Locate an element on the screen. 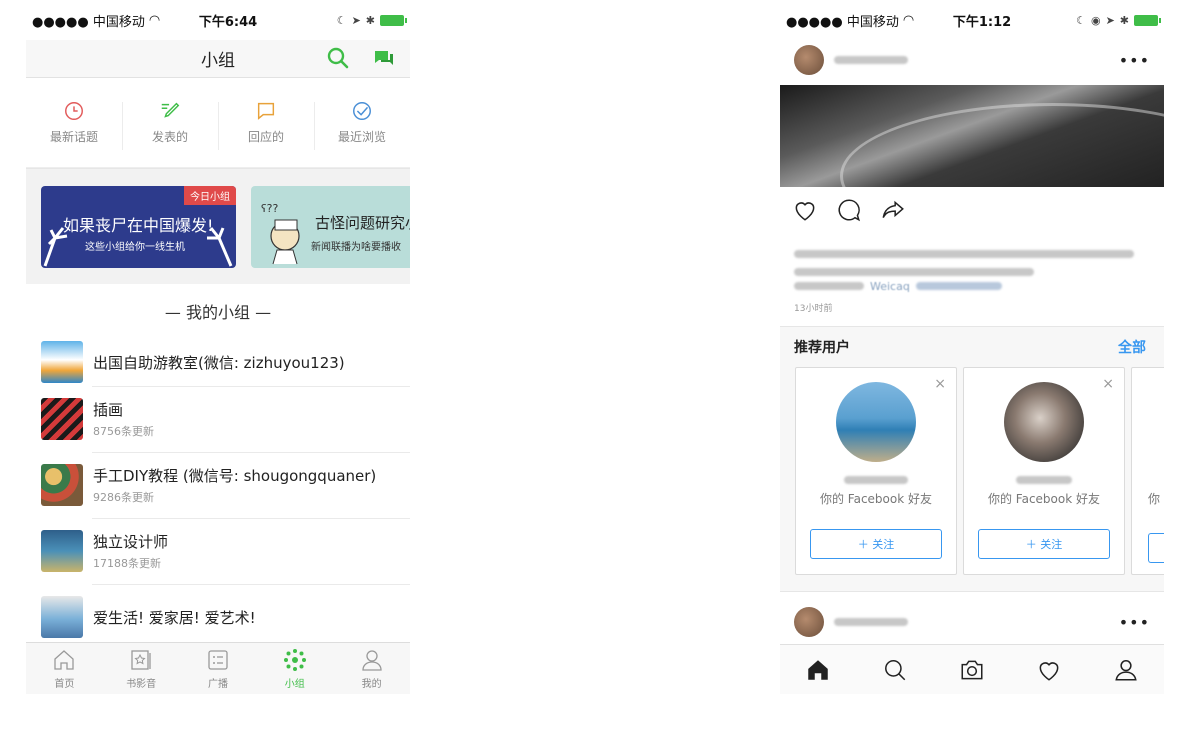 The height and width of the screenshot is (732, 1202). mention-link: Weicaq is located at coordinates (890, 286).